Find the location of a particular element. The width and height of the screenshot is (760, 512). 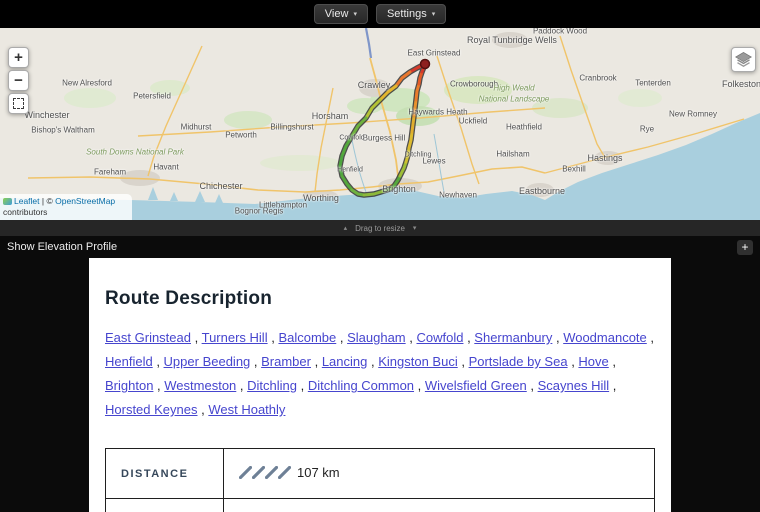

stats-table-body: DISTANCE 107 km ASCENT1393 m is located at coordinates (380, 480).